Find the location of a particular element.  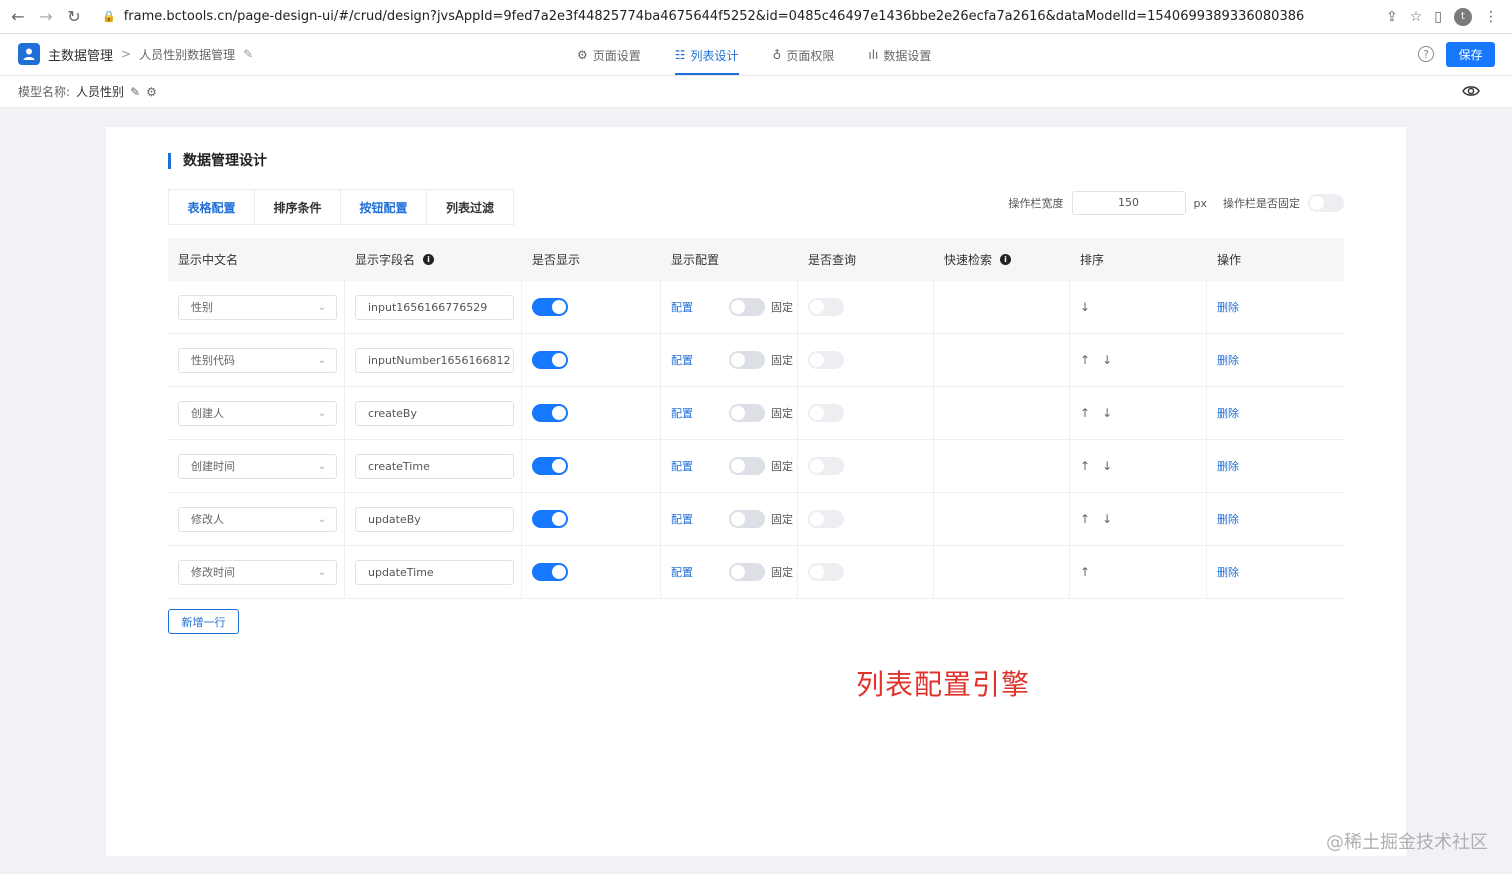

header-sort: 排序 is located at coordinates (1092, 260).